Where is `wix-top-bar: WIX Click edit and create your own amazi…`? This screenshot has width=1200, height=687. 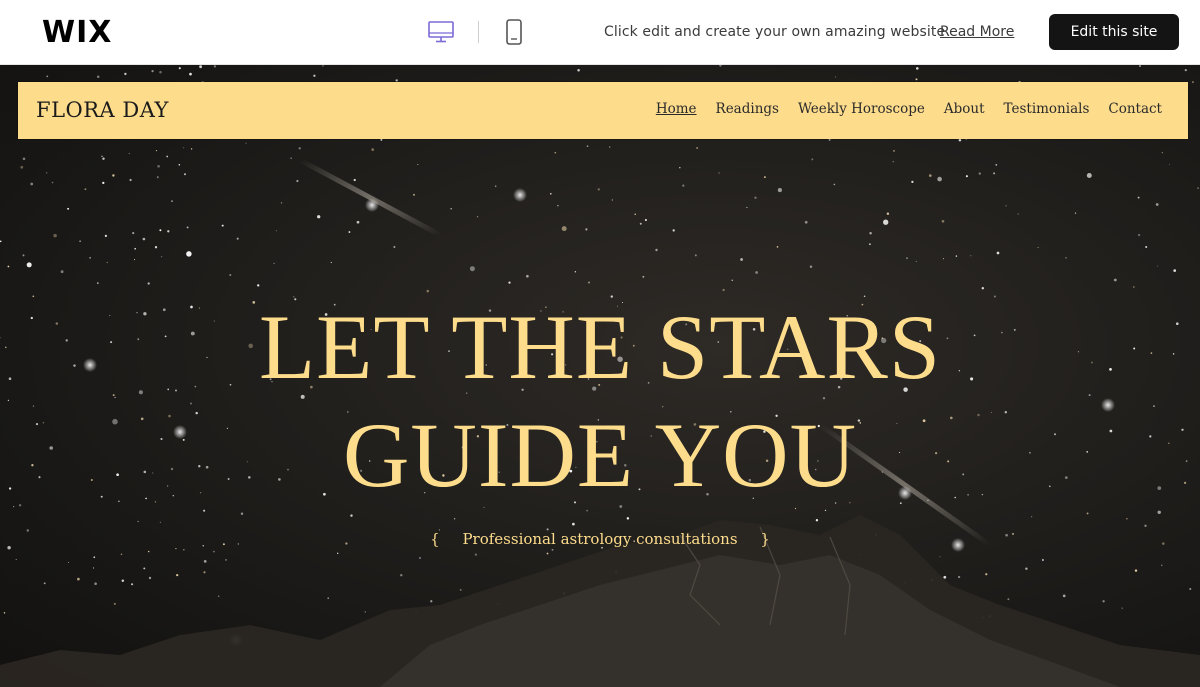
wix-top-bar: WIX Click edit and create your own amazi… is located at coordinates (600, 32).